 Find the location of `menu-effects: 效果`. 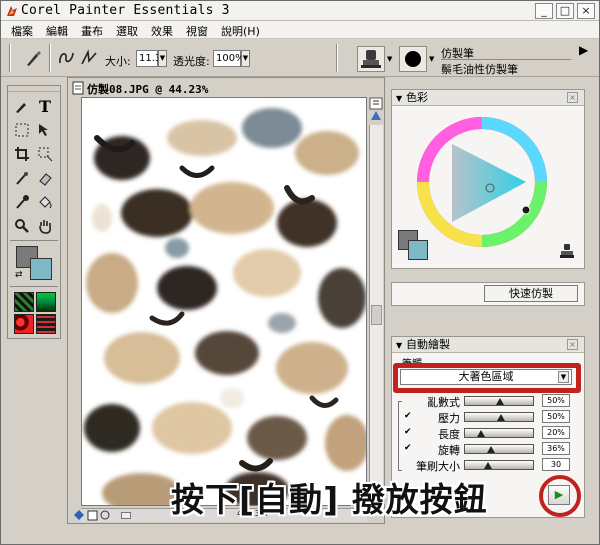

menu-effects: 效果 is located at coordinates (162, 31).